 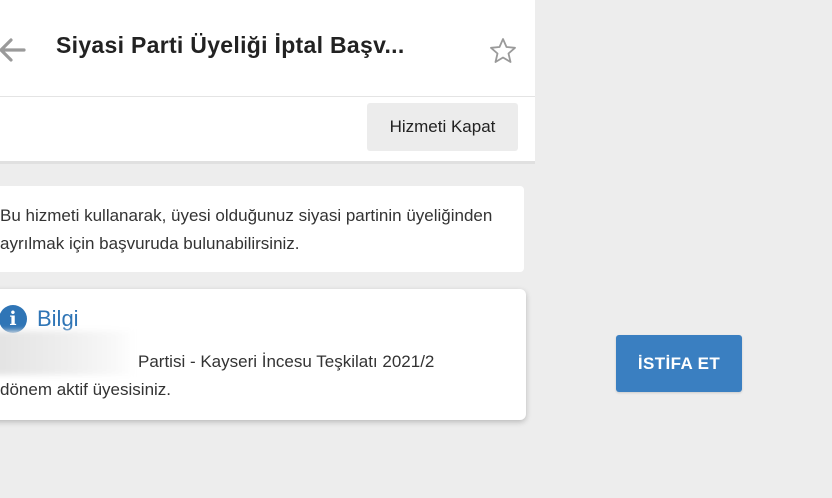 I want to click on action-bar: Hizmeti Kapat, so click(x=267, y=130).